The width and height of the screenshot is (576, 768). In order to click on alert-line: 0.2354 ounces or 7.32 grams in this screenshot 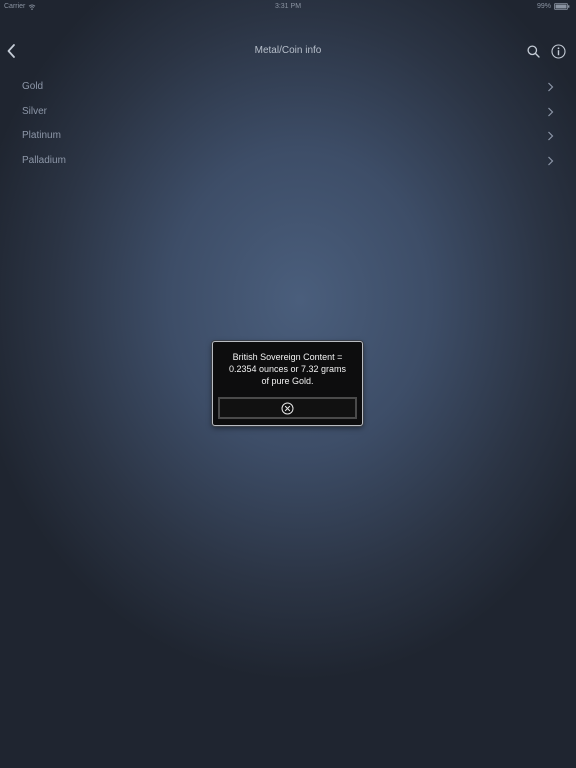, I will do `click(287, 369)`.